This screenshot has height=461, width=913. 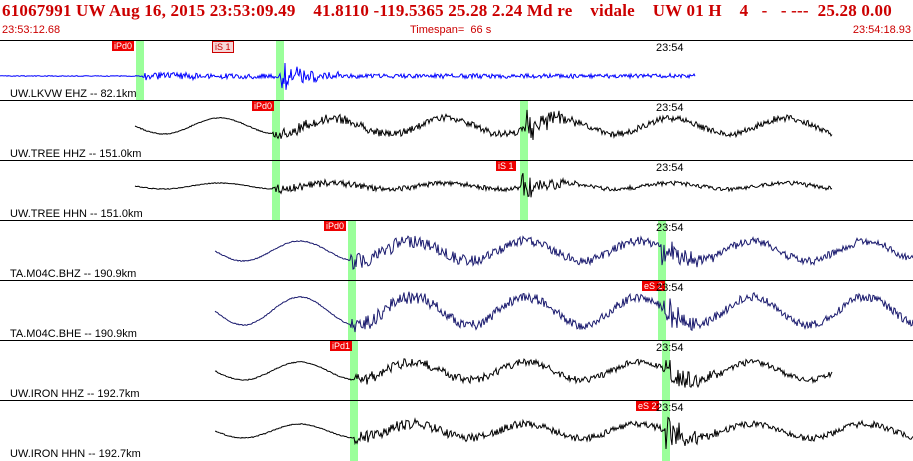 What do you see at coordinates (451, 30) in the screenshot?
I see `timespan-label: Timespan= 66 s` at bounding box center [451, 30].